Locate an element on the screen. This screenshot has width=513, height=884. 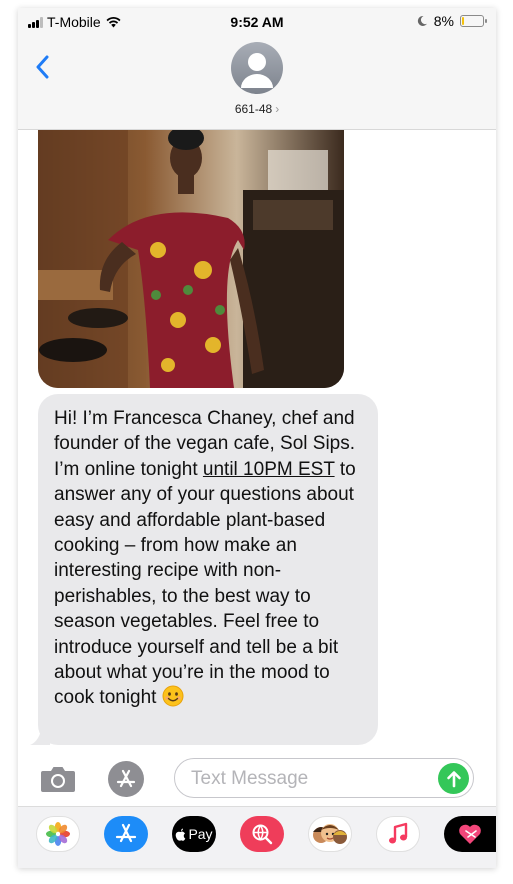
app-store-app-button is located at coordinates (126, 834).